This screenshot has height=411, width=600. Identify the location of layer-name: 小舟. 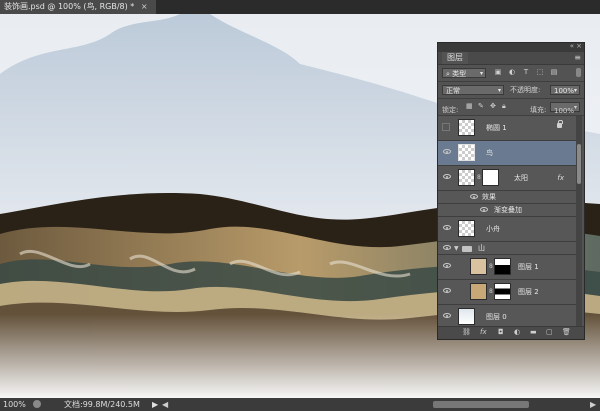
(493, 229).